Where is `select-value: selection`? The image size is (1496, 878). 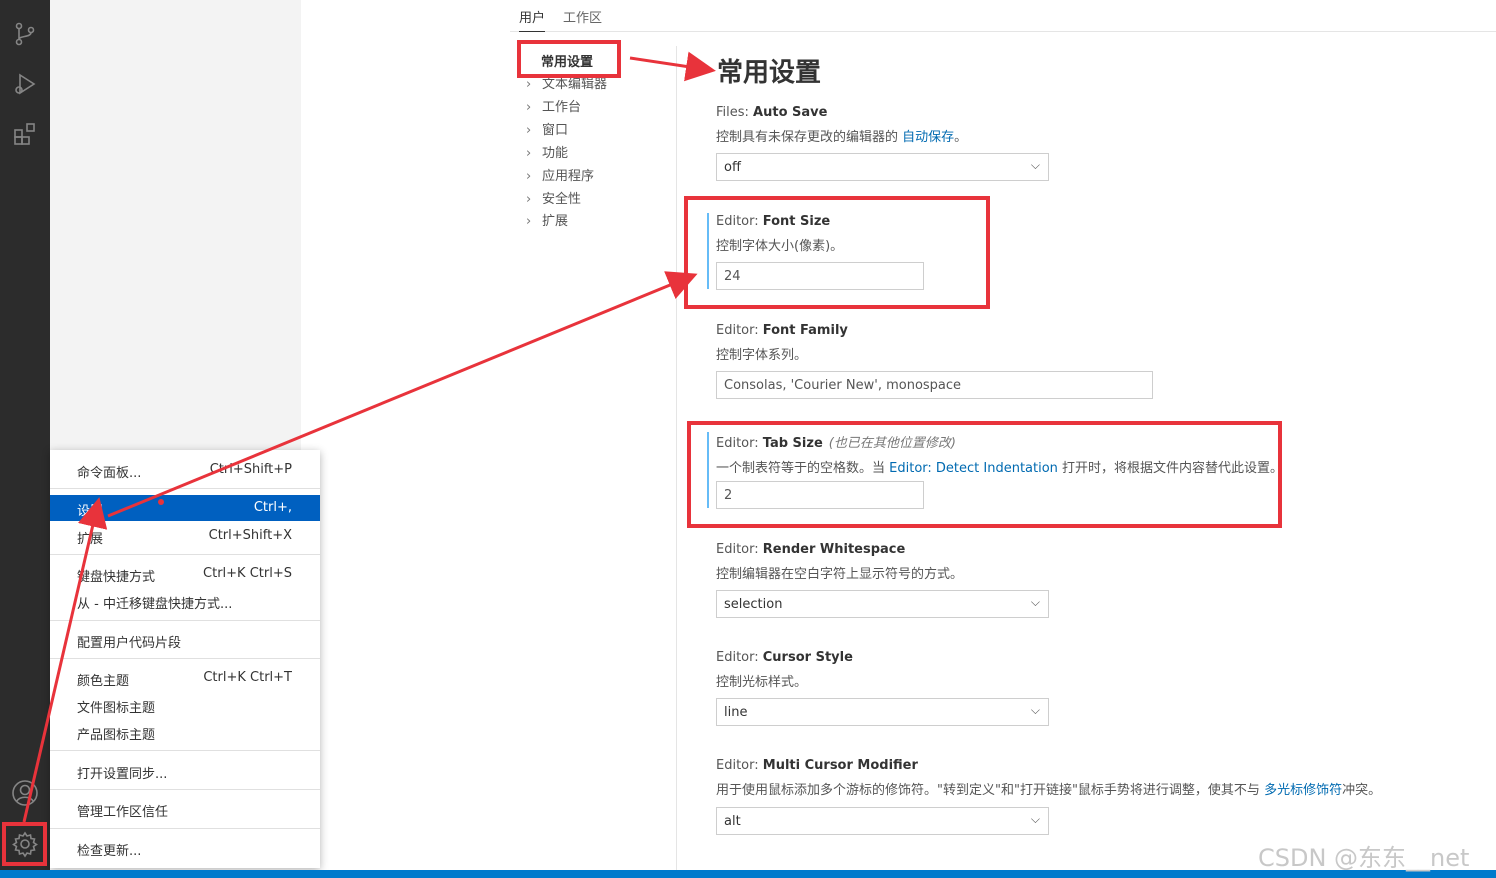 select-value: selection is located at coordinates (753, 604).